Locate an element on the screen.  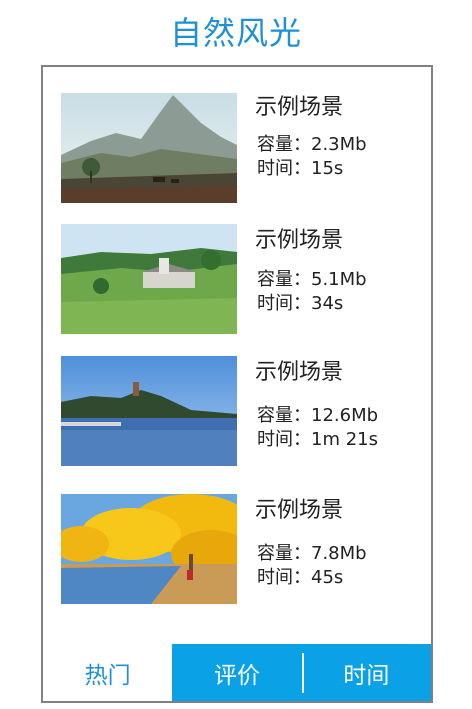
tab-time: 时间 is located at coordinates (366, 672).